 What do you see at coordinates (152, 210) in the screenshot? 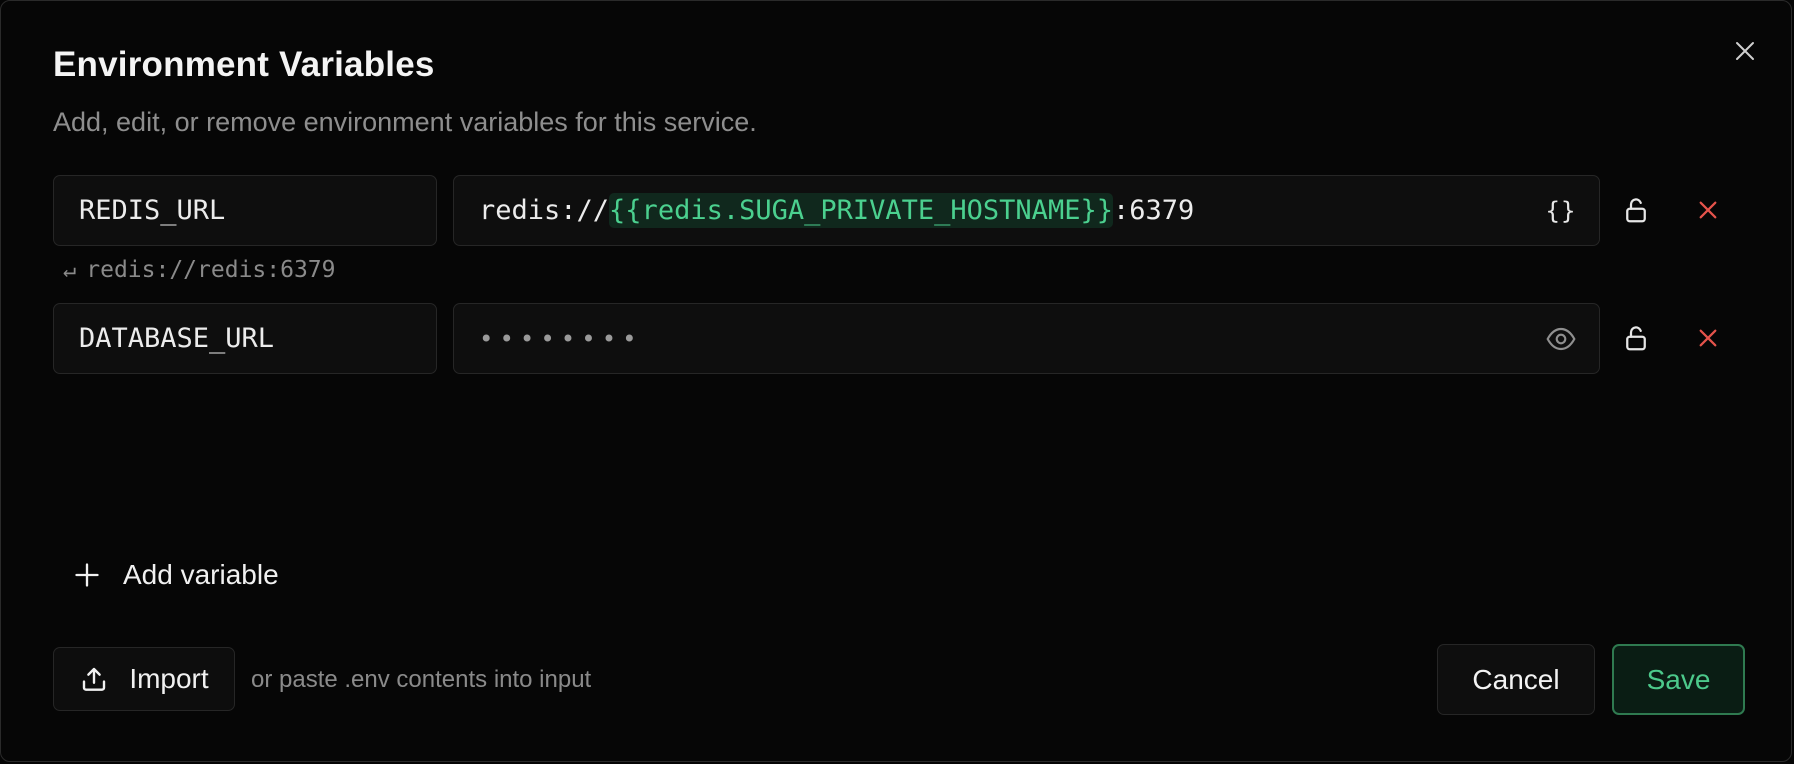
I see `variable-key-text: REDIS_URL` at bounding box center [152, 210].